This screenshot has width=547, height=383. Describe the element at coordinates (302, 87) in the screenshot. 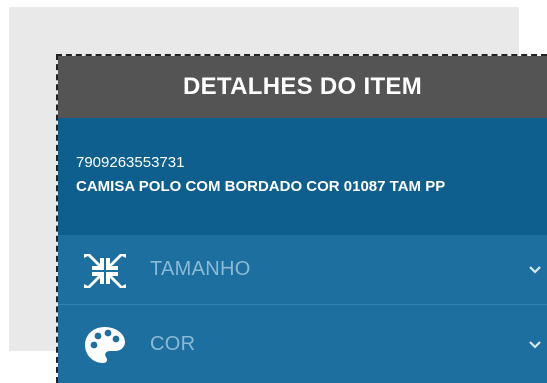

I see `dialog-title: DETALHES DO ITEM` at that location.